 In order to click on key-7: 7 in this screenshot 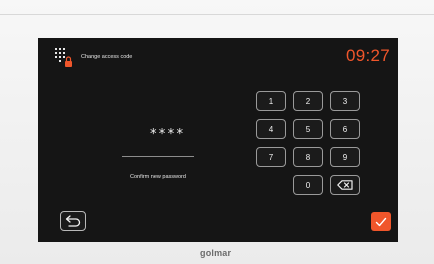, I will do `click(271, 157)`.